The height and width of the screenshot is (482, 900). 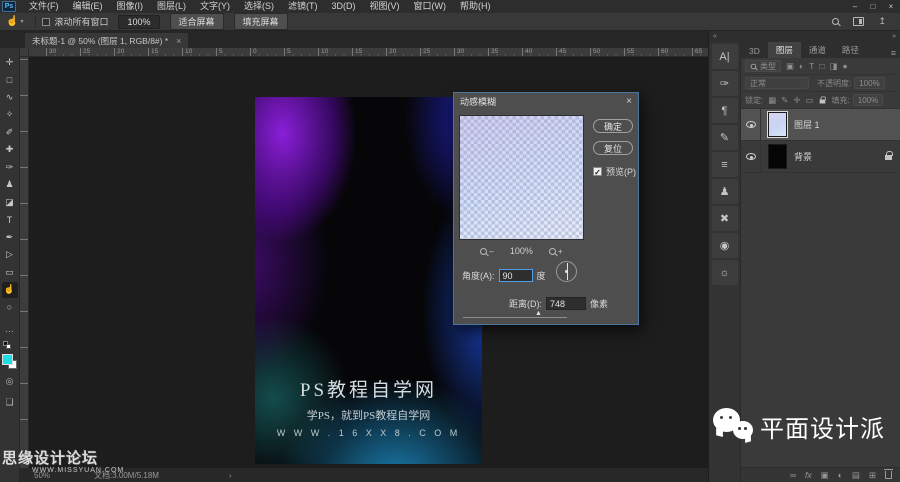 I want to click on eyedropper-tool-icon: ✐, so click(x=10, y=132).